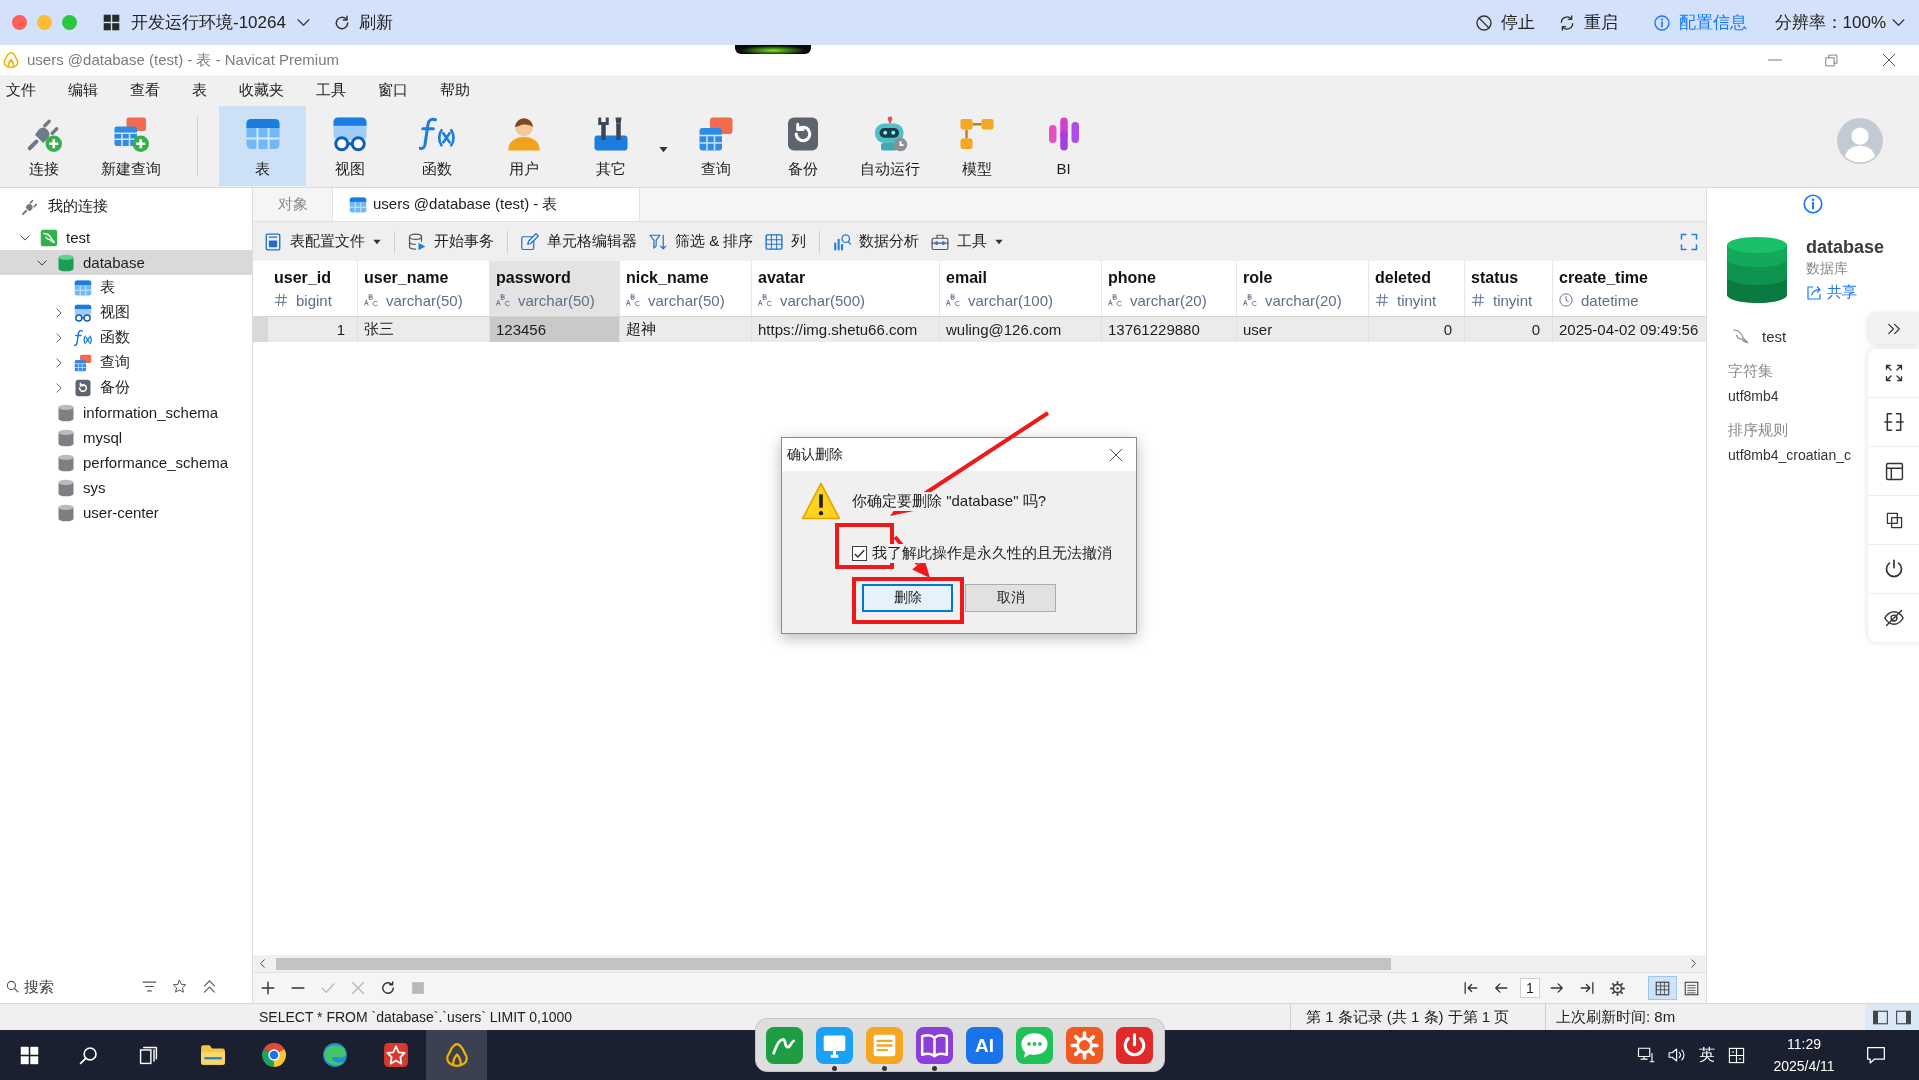 This screenshot has width=1919, height=1080. Describe the element at coordinates (1903, 1017) in the screenshot. I see `panel-right-icon` at that location.